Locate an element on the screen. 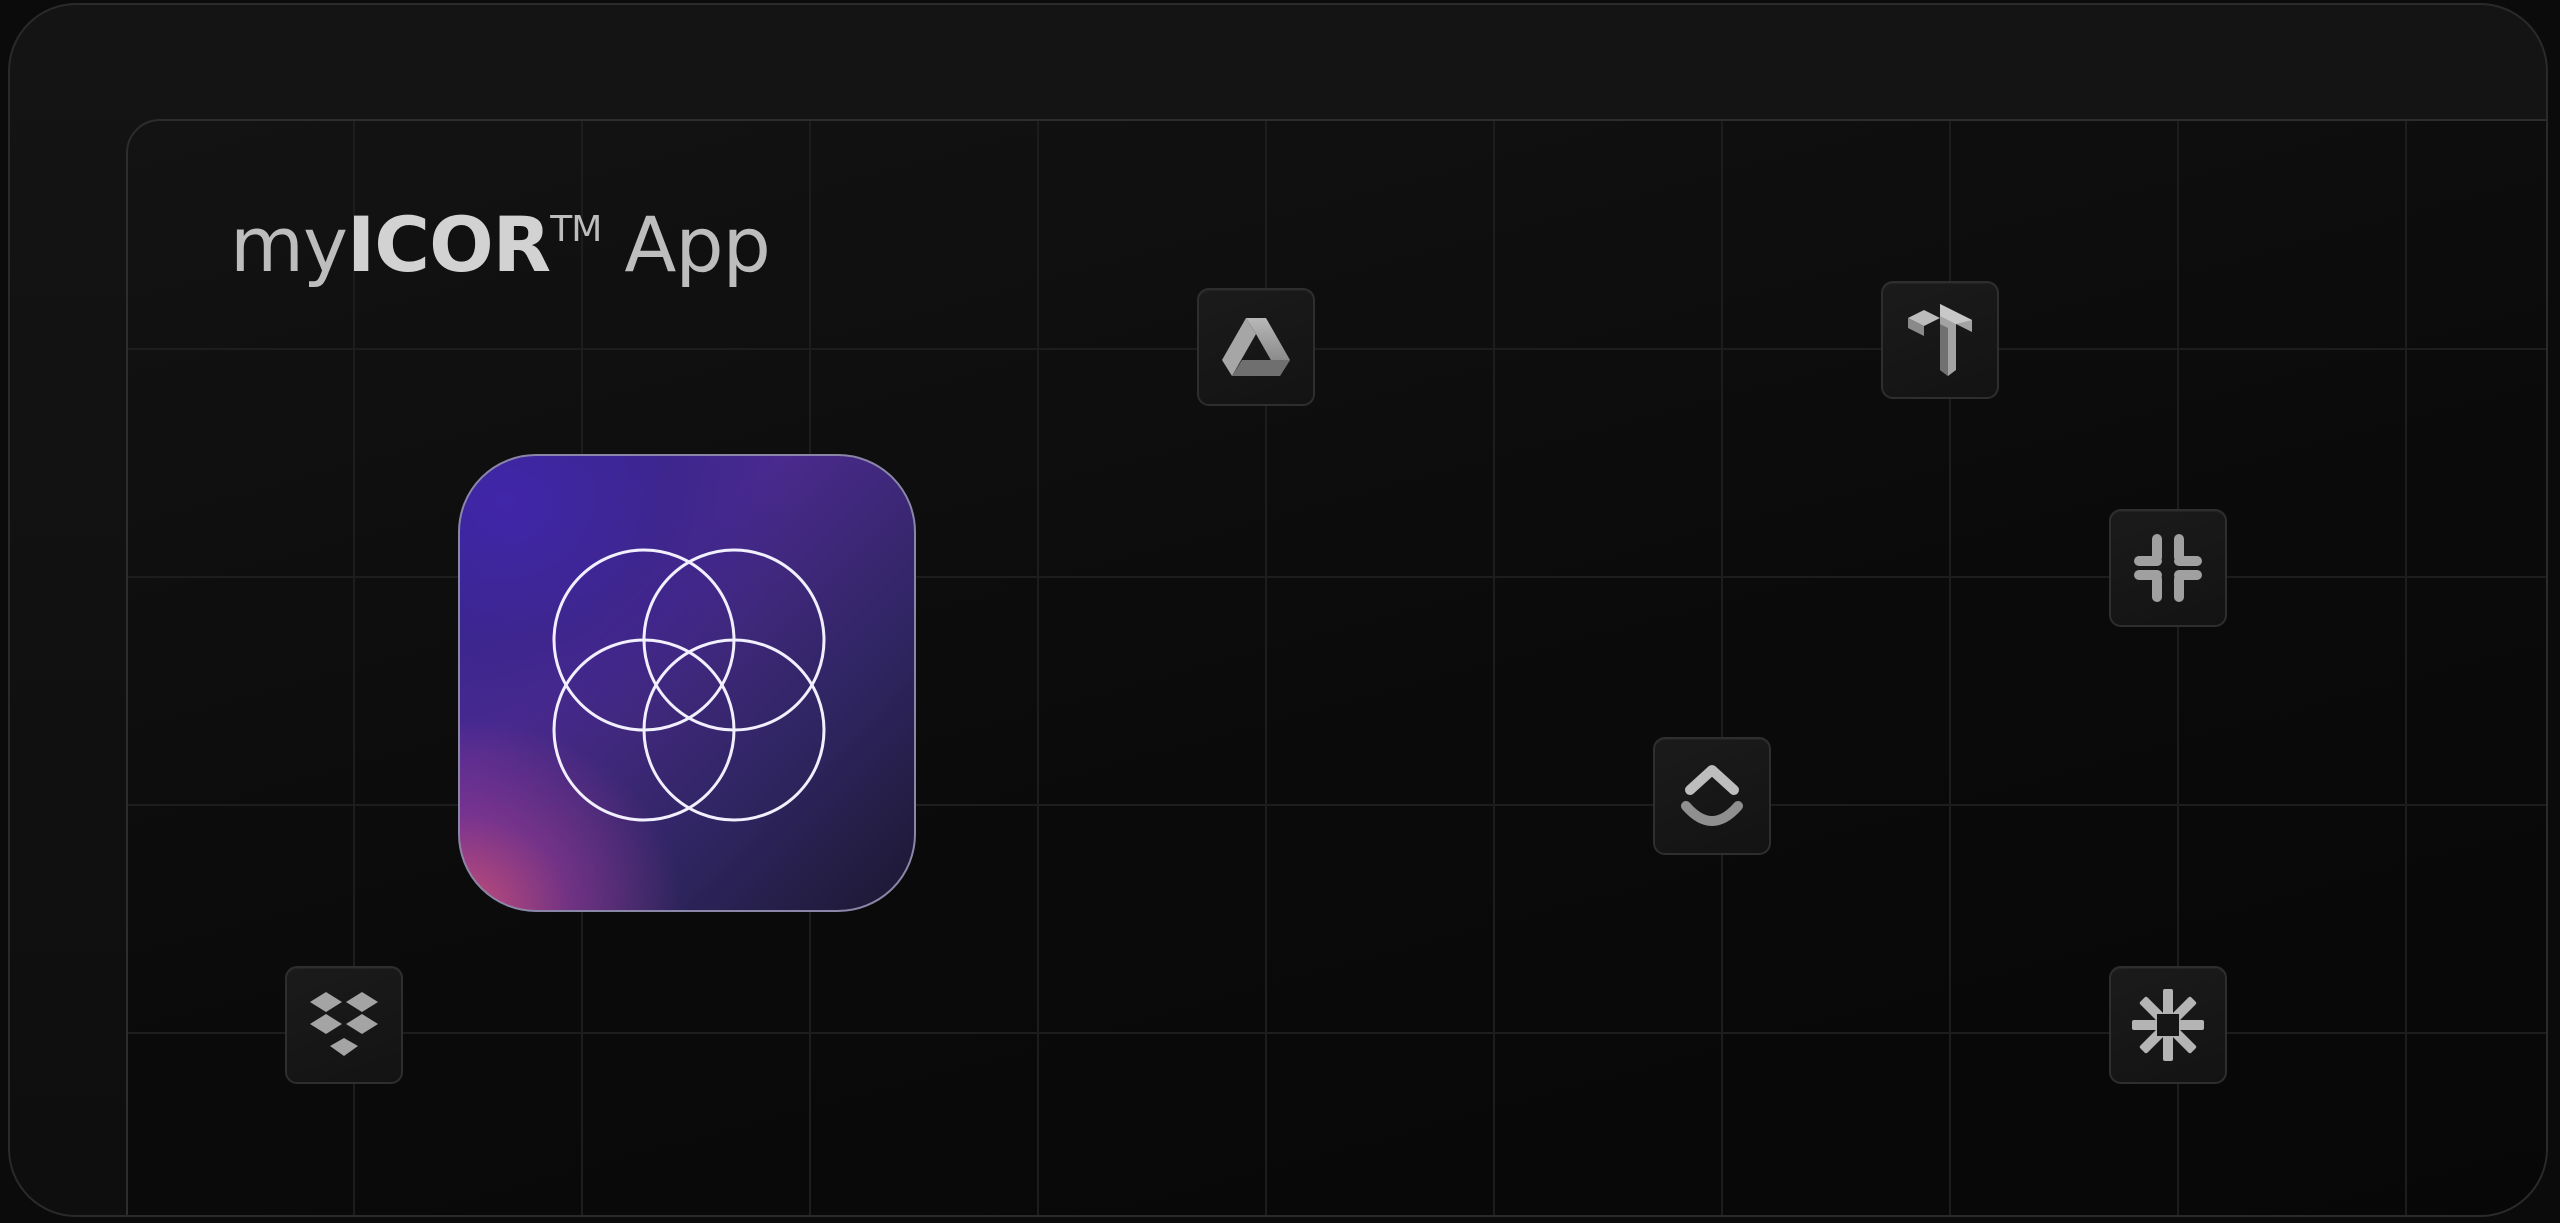 The image size is (2560, 1223). app-title: myICORTM App is located at coordinates (500, 245).